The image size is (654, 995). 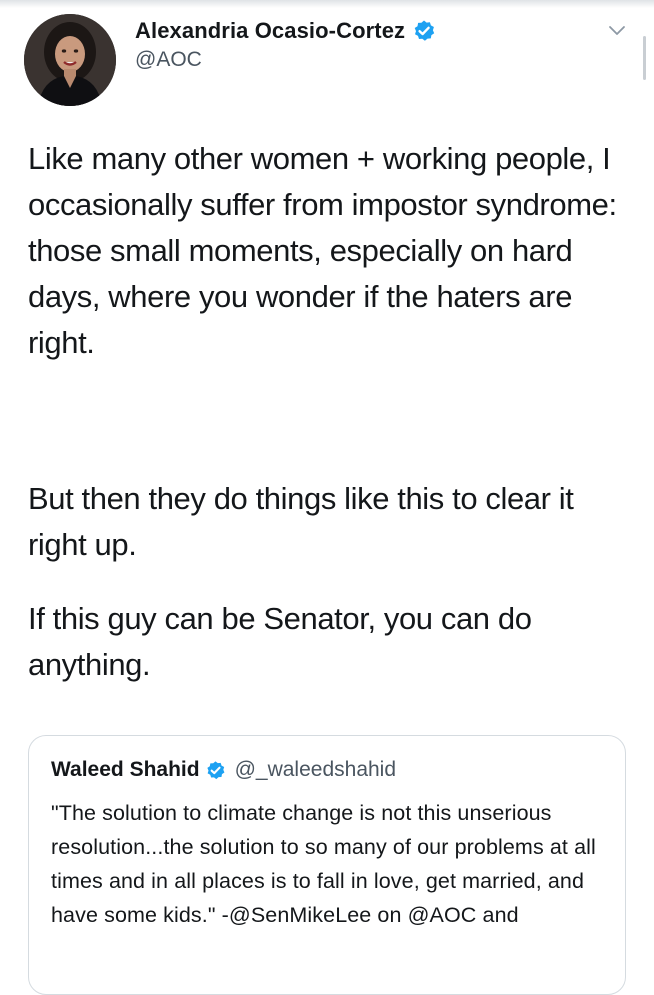 I want to click on author-display-name: Alexandria Ocasio-Cortez, so click(x=270, y=31).